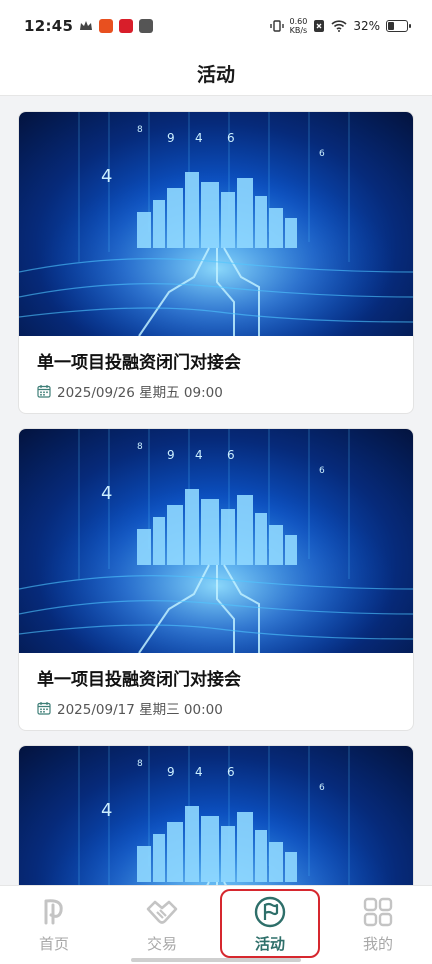 This screenshot has width=432, height=964. Describe the element at coordinates (53, 912) in the screenshot. I see `home-logo-icon` at that location.